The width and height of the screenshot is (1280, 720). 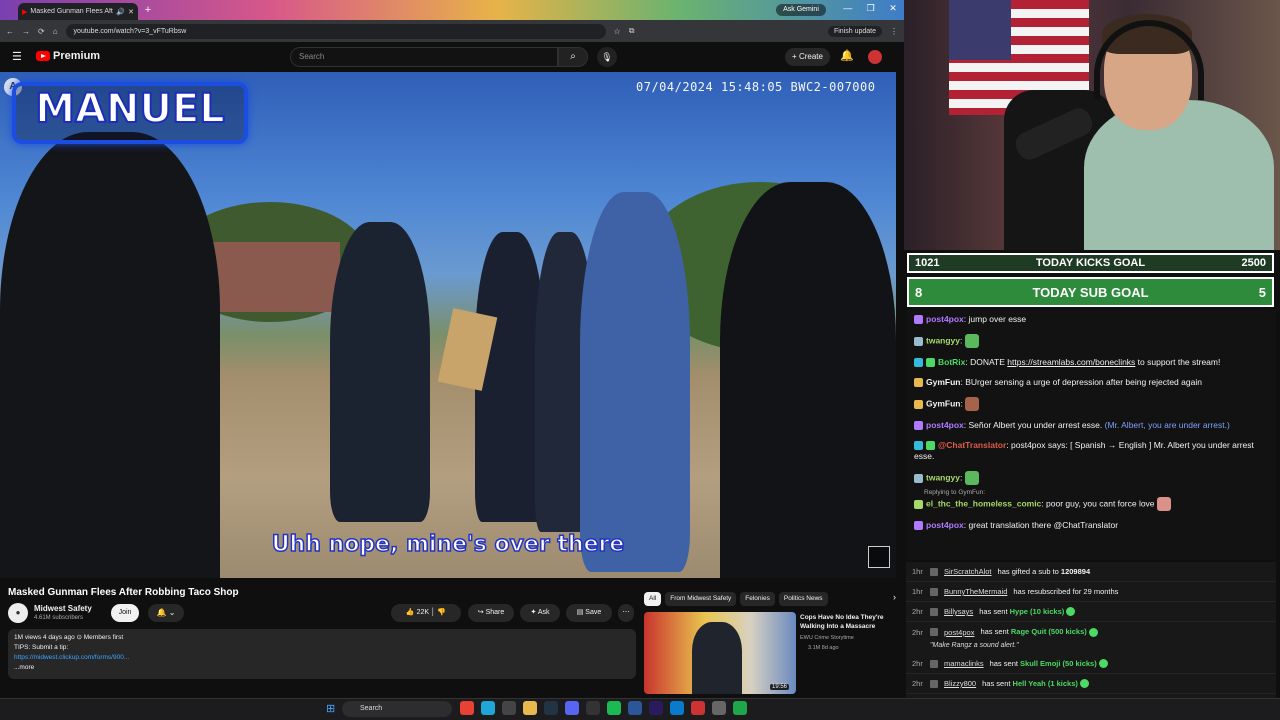 I want to click on microphone-icon: 🎙, so click(x=607, y=57).